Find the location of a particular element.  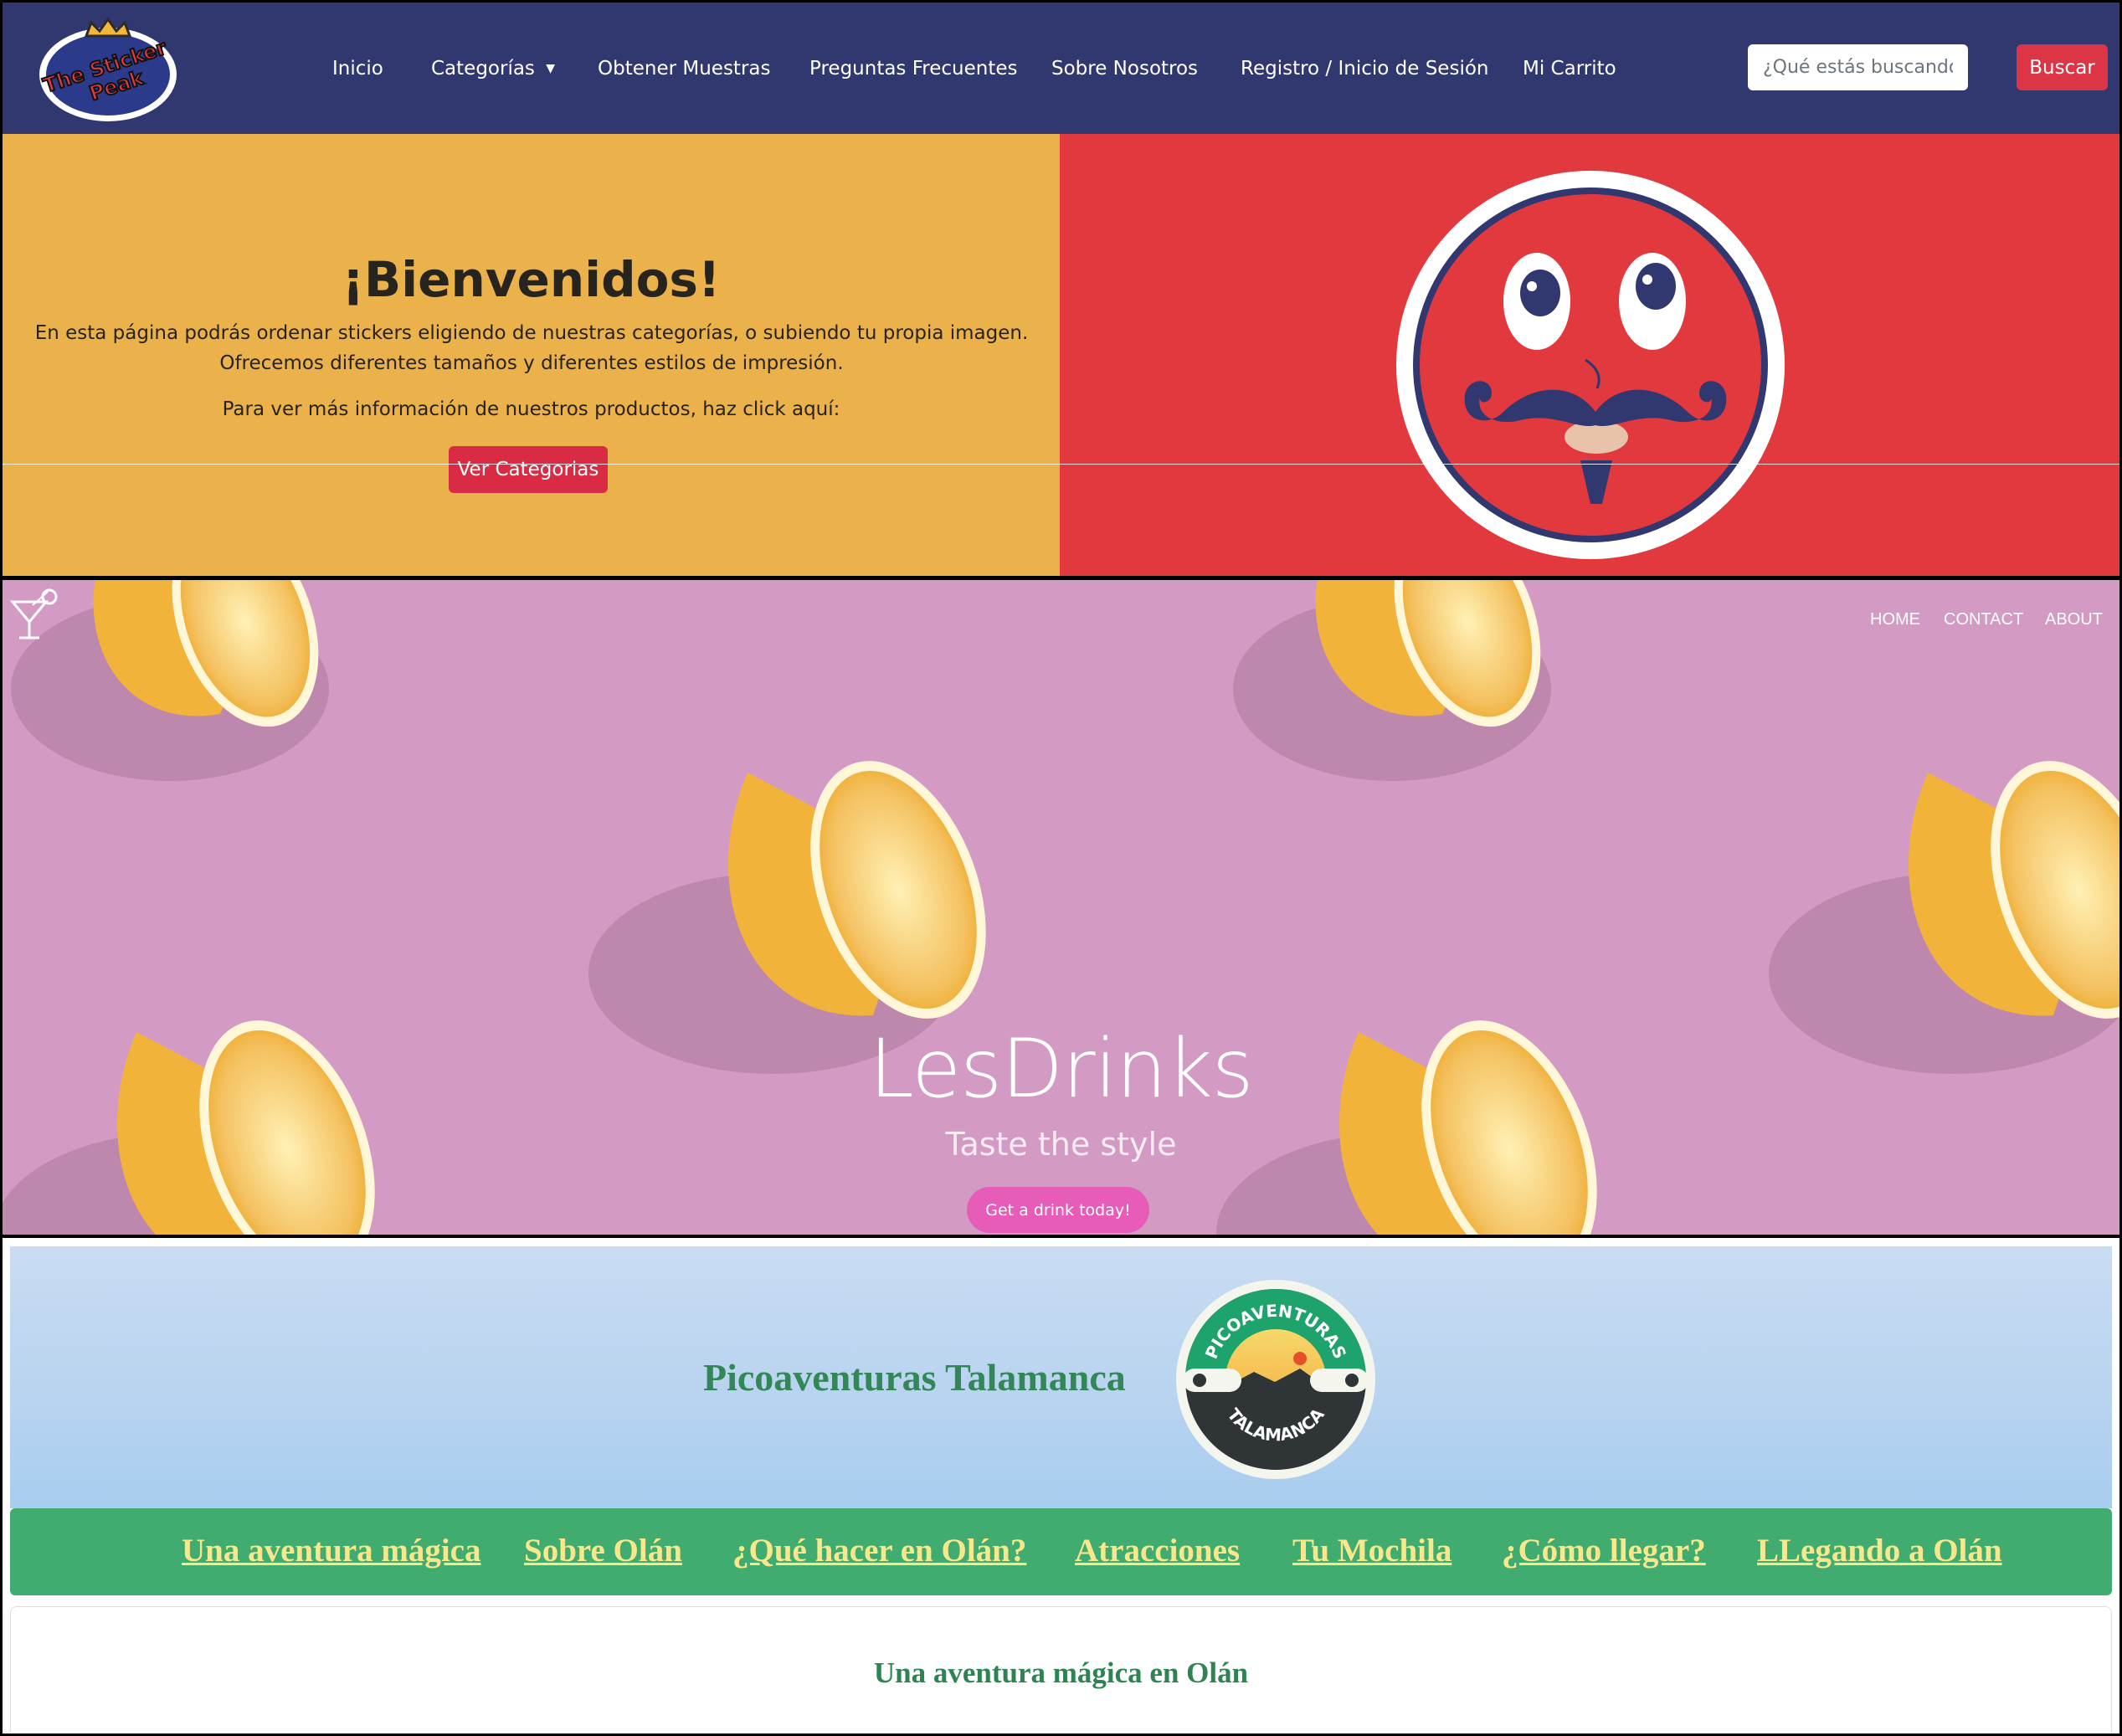

nav-link-llegando: LLegando a Olán is located at coordinates (1879, 1550).